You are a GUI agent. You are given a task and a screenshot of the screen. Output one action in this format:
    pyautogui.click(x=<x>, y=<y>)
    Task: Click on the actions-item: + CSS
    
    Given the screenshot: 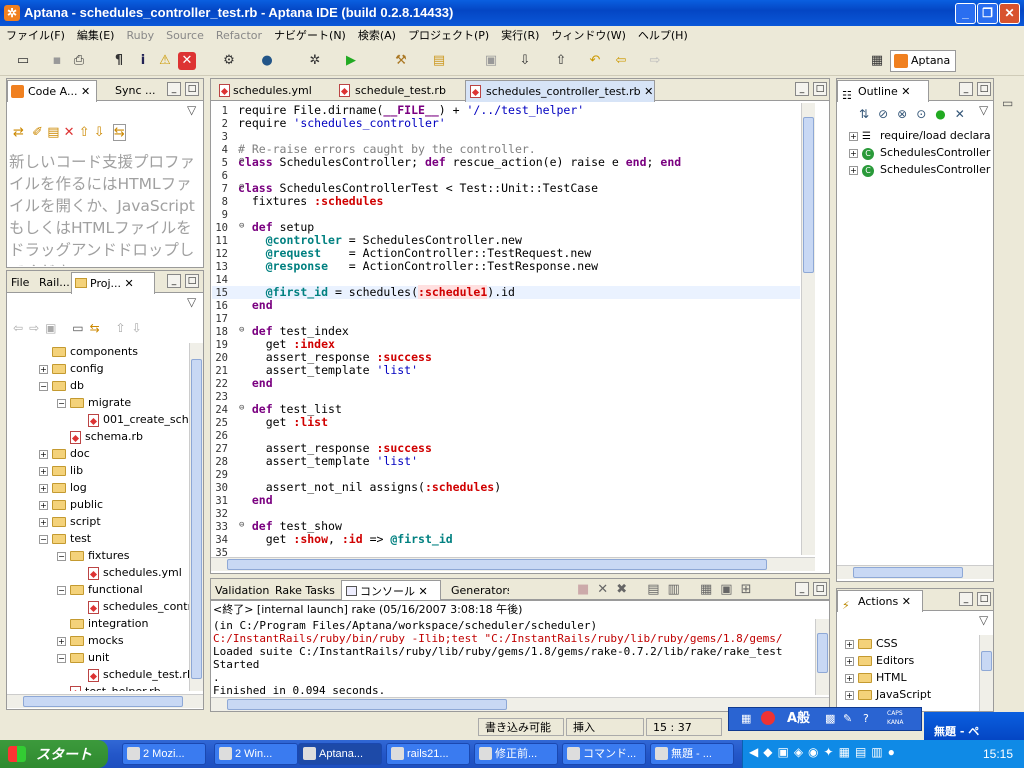 What is the action you would take?
    pyautogui.click(x=871, y=643)
    